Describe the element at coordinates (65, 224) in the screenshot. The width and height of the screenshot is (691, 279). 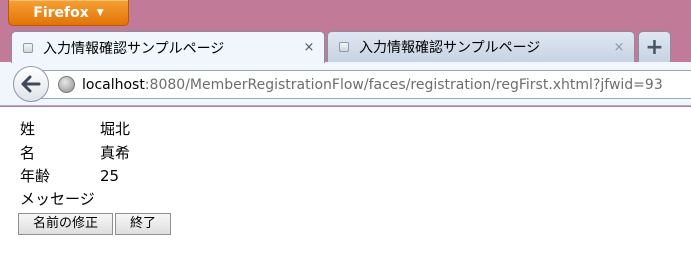
I see `edit-name-button: 名前の修正` at that location.